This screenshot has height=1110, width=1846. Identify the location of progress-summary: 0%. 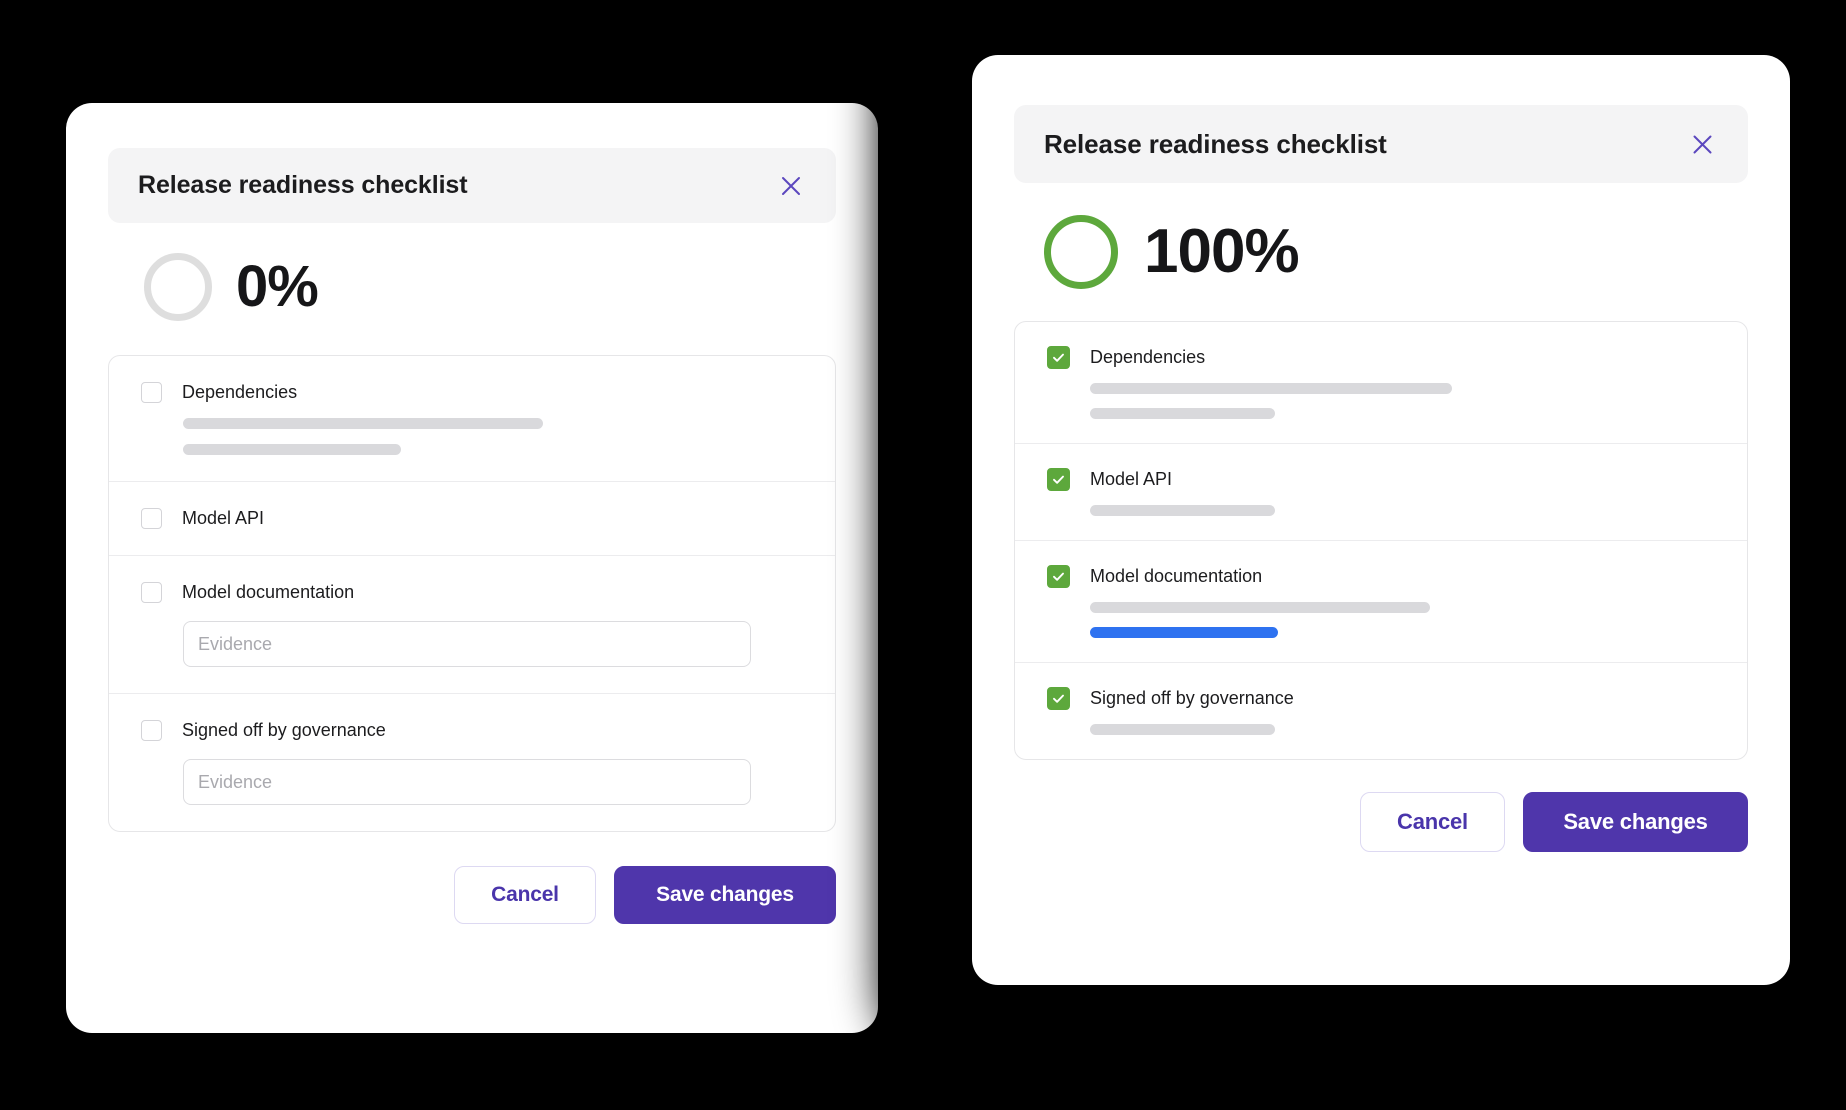
(511, 287).